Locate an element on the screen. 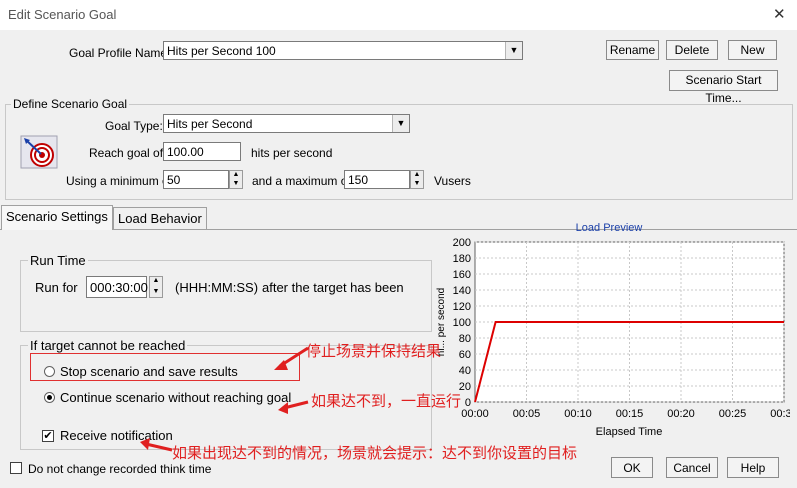 This screenshot has width=797, height=488. max-vusers-value: 150 is located at coordinates (358, 180).